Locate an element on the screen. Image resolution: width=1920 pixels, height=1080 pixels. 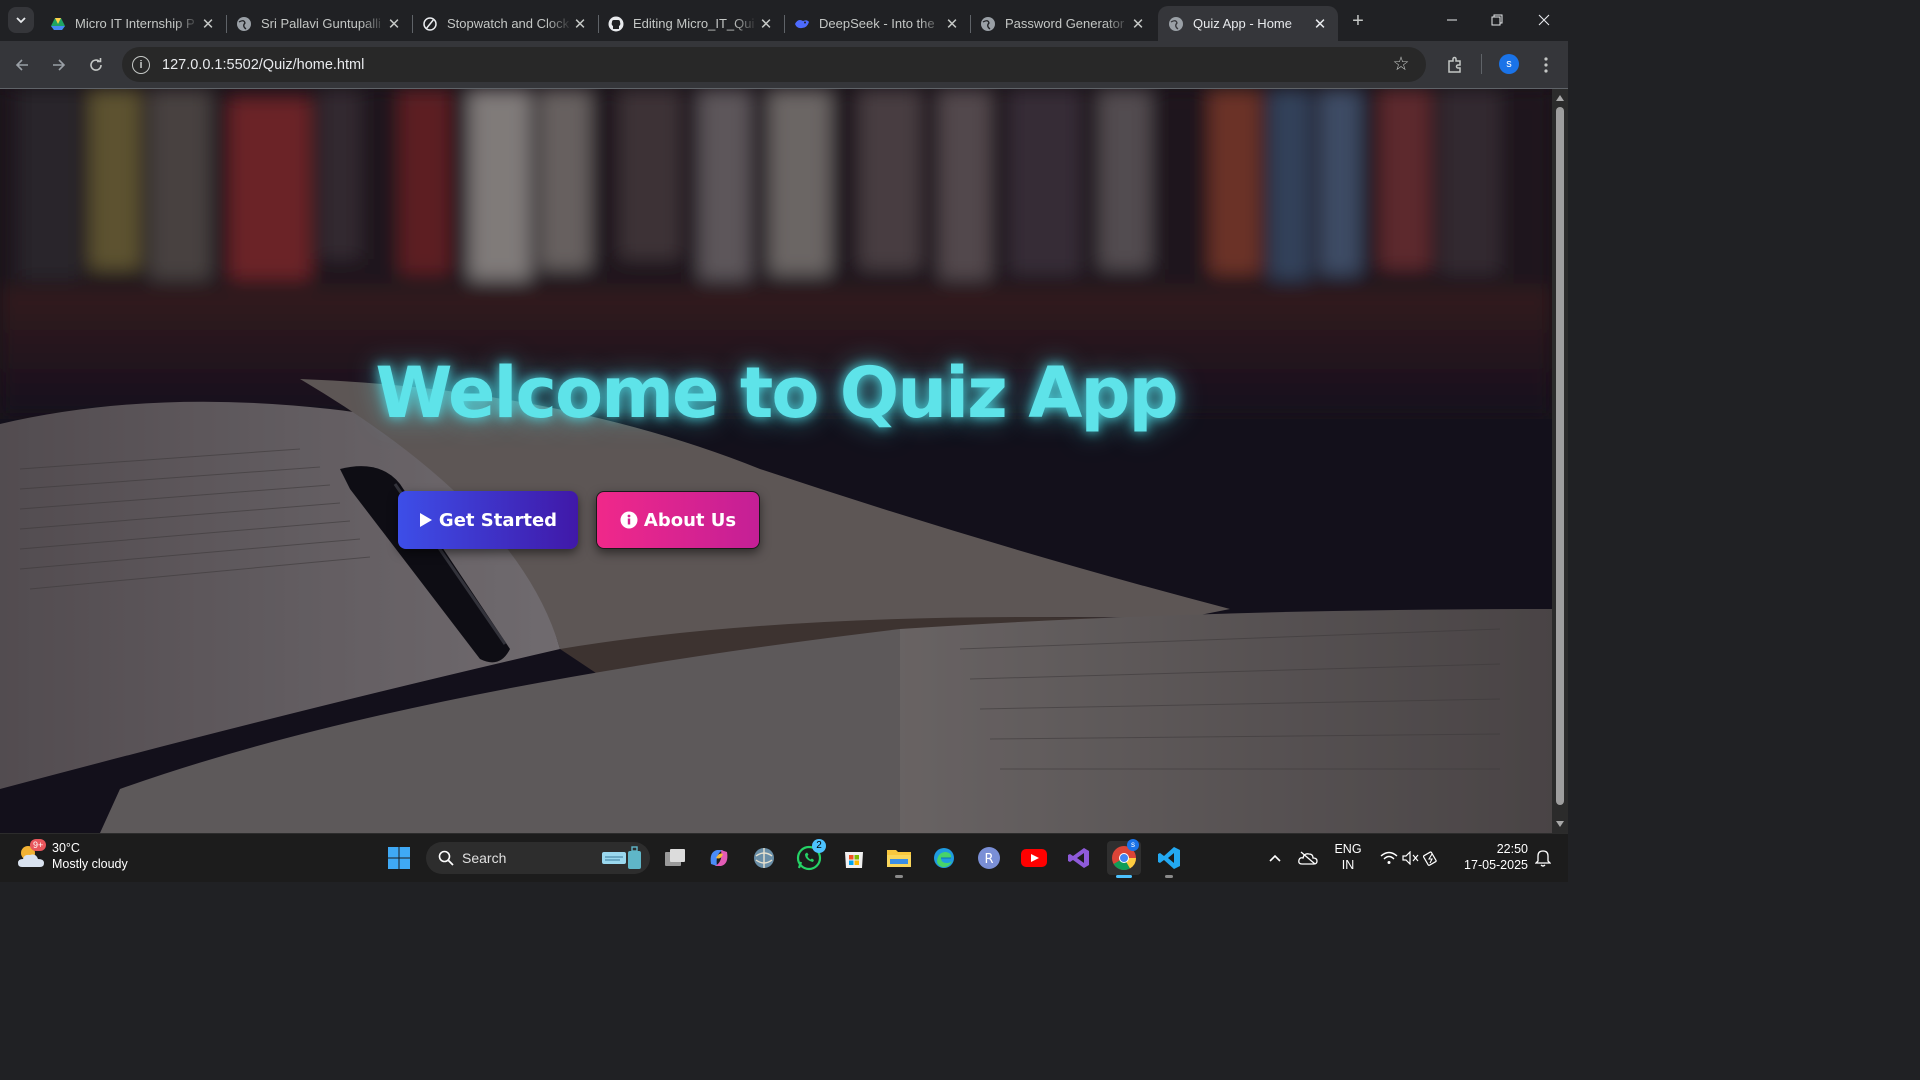
cloudy-weather-icon: 9+ is located at coordinates (31, 855).